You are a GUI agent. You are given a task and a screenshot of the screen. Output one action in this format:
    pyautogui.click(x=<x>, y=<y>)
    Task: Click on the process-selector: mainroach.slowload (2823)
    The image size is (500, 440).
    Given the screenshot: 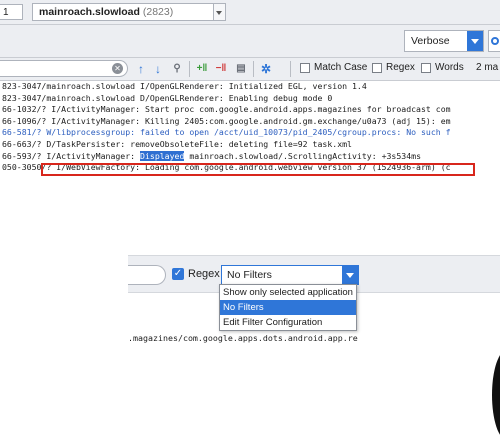 What is the action you would take?
    pyautogui.click(x=123, y=12)
    